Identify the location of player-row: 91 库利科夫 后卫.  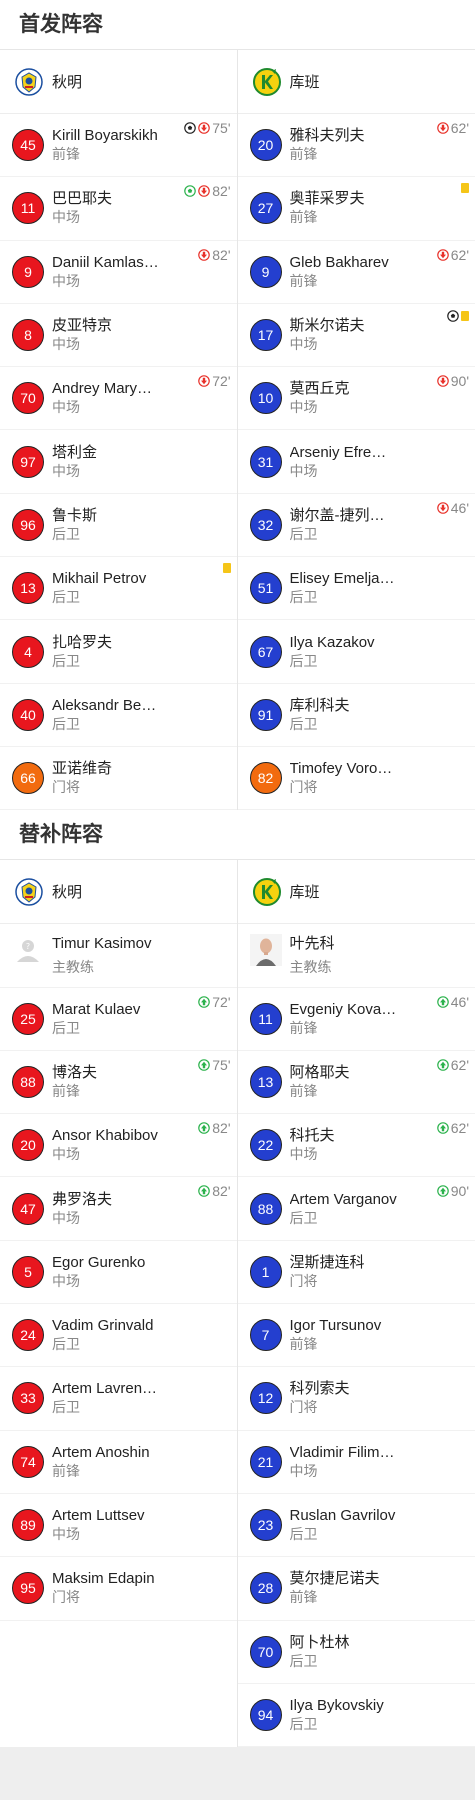
(356, 715).